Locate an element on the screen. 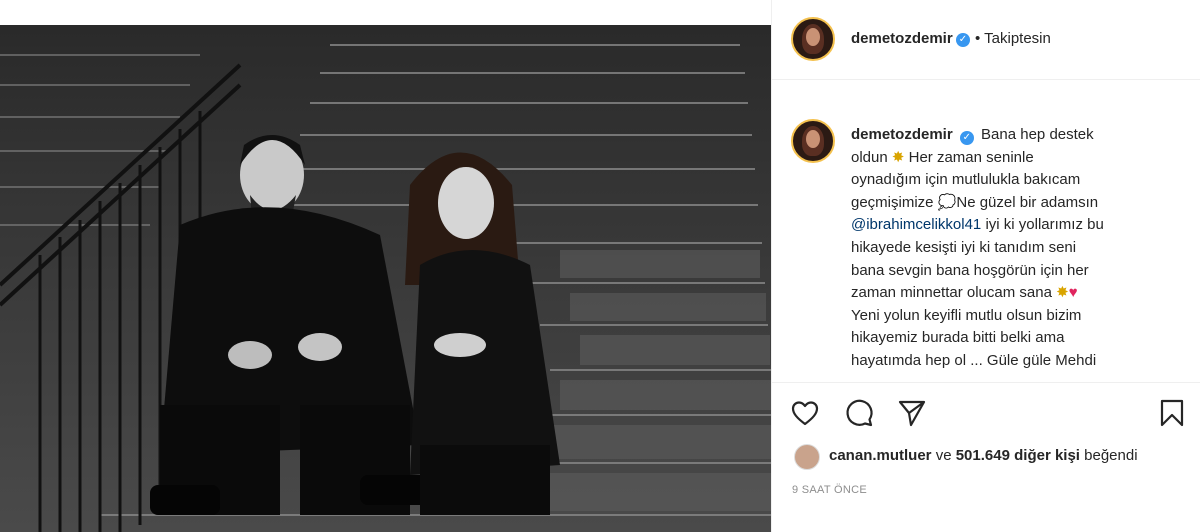 Image resolution: width=1200 pixels, height=532 pixels. bookmark-icon is located at coordinates (1172, 413).